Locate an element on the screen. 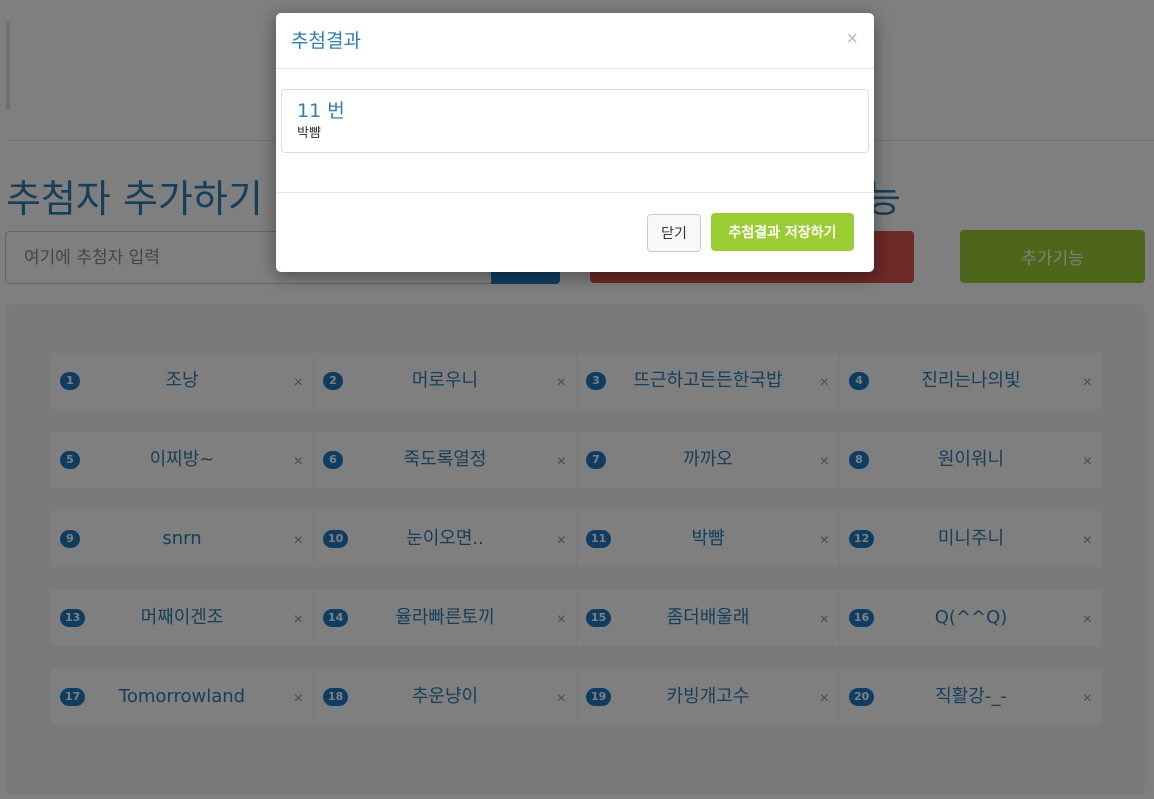 The height and width of the screenshot is (799, 1154). result-box: 11 번 박뺨 is located at coordinates (575, 121).